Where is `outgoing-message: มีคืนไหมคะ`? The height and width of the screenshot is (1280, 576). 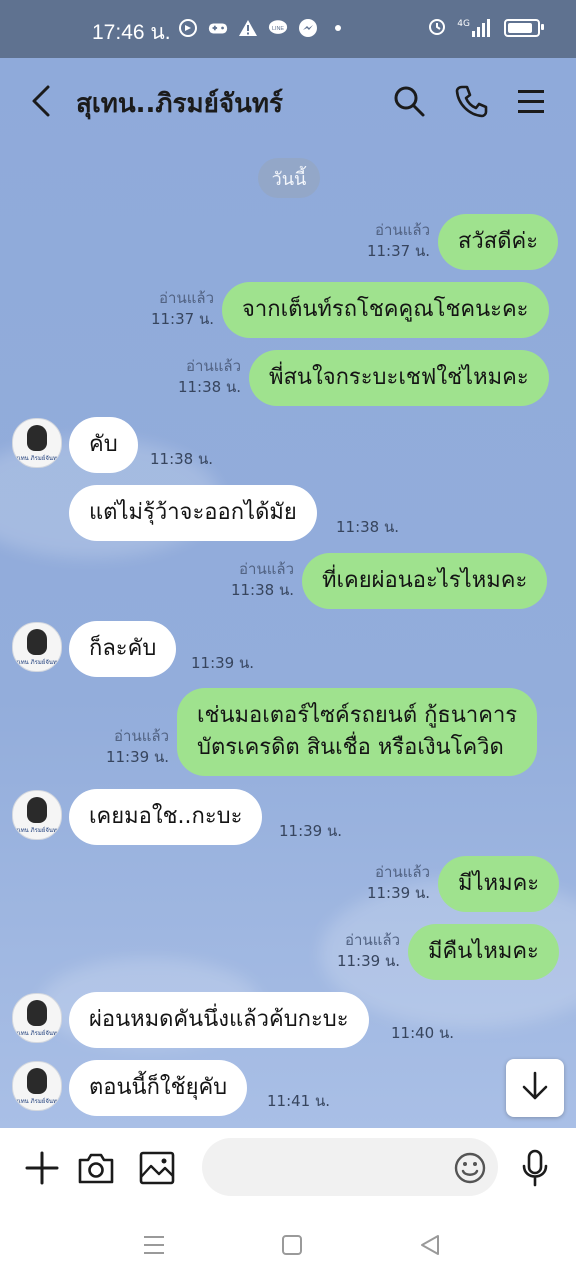 outgoing-message: มีคืนไหมคะ is located at coordinates (483, 952).